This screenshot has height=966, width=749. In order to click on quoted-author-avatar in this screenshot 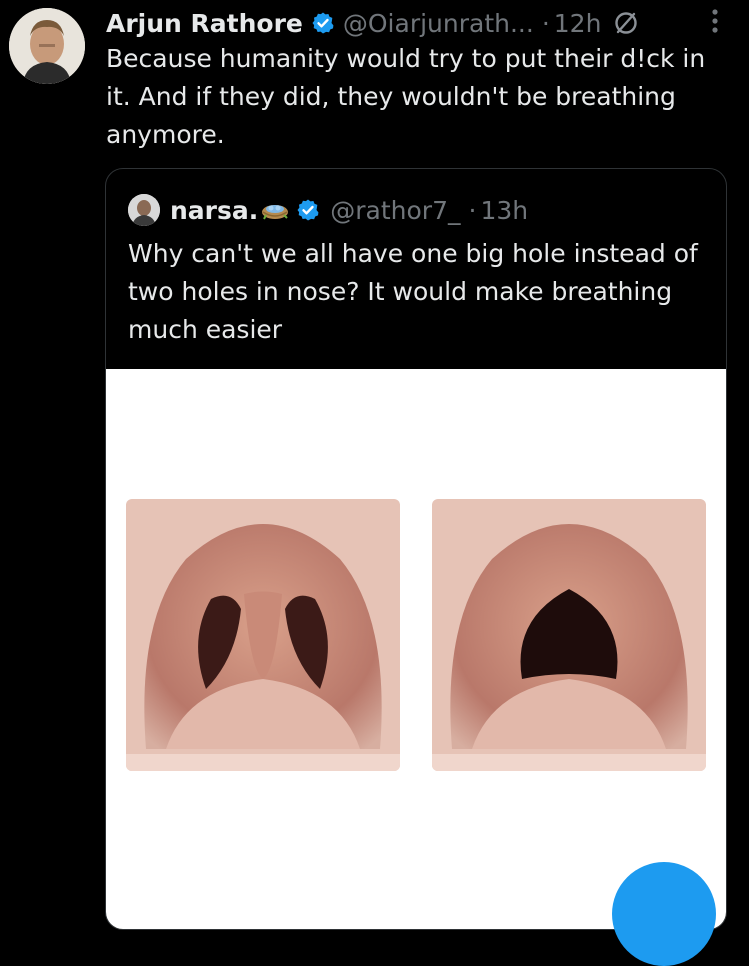, I will do `click(144, 210)`.